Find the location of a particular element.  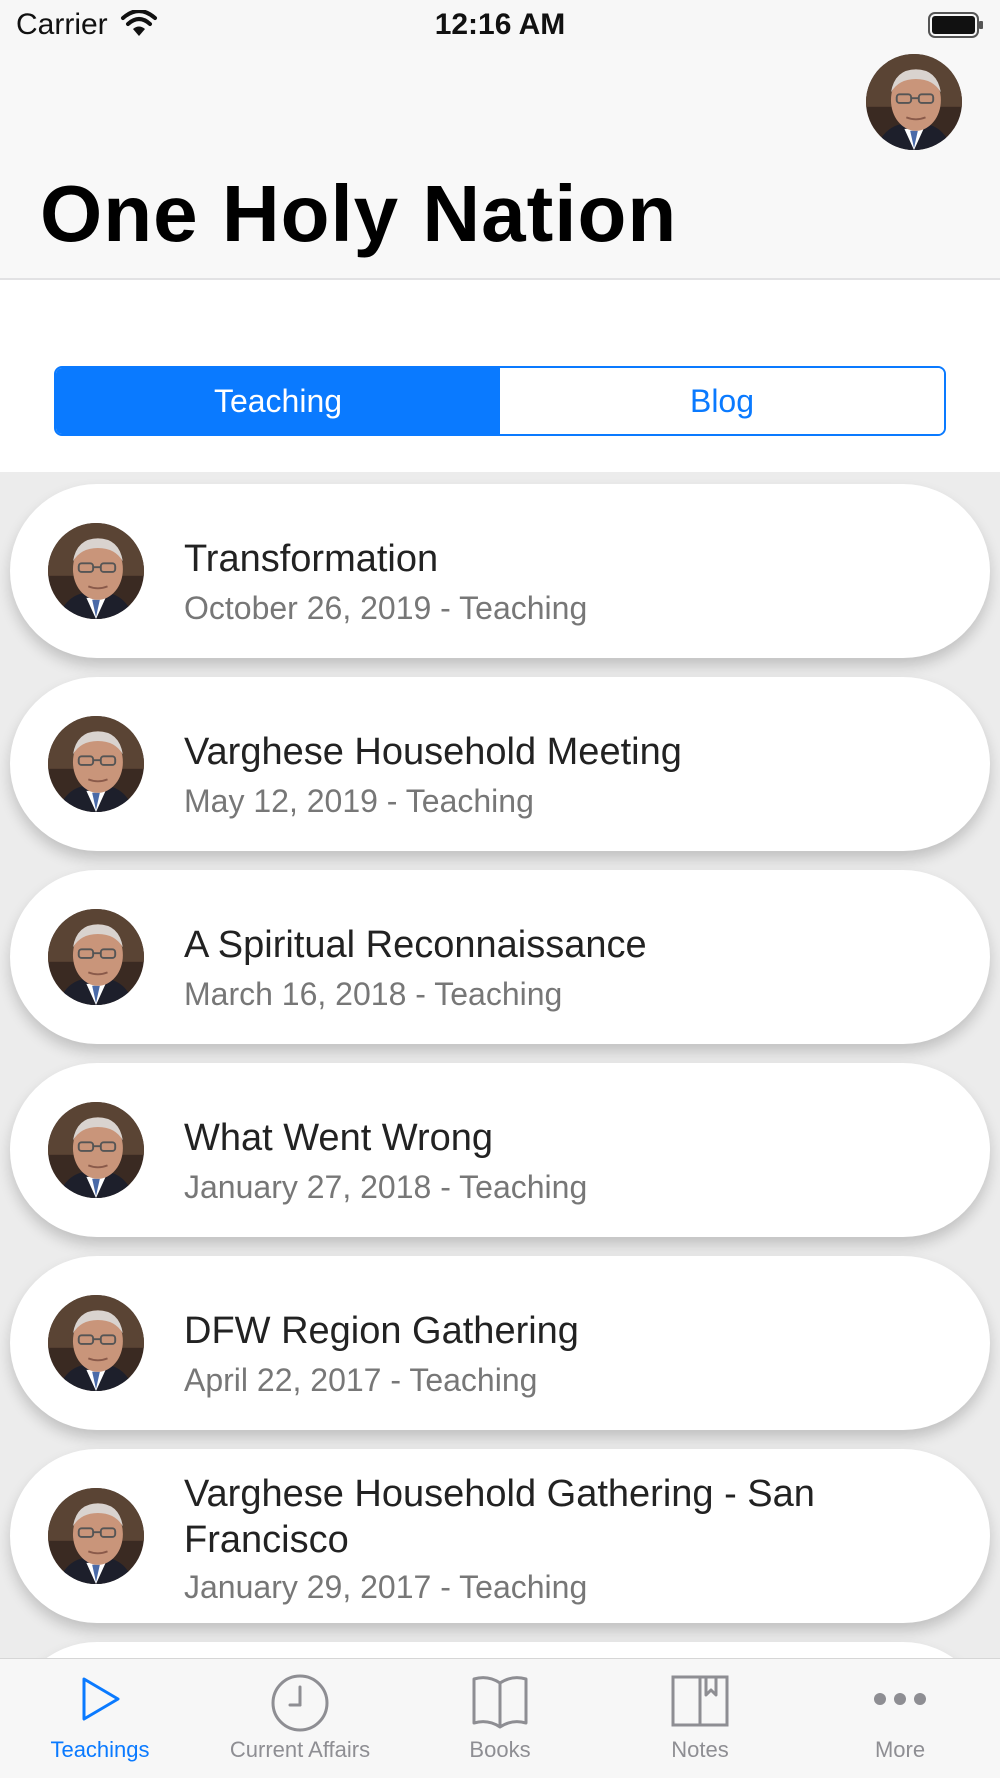

item-title: DFW Region Gathering is located at coordinates (381, 1331).